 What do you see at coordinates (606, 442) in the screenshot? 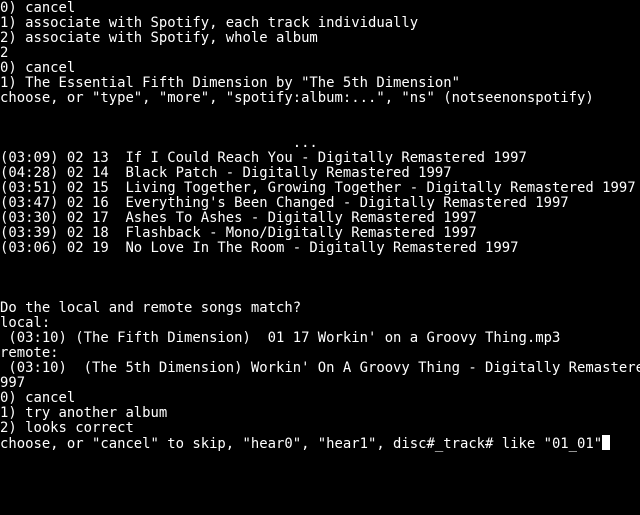
I see `text-cursor` at bounding box center [606, 442].